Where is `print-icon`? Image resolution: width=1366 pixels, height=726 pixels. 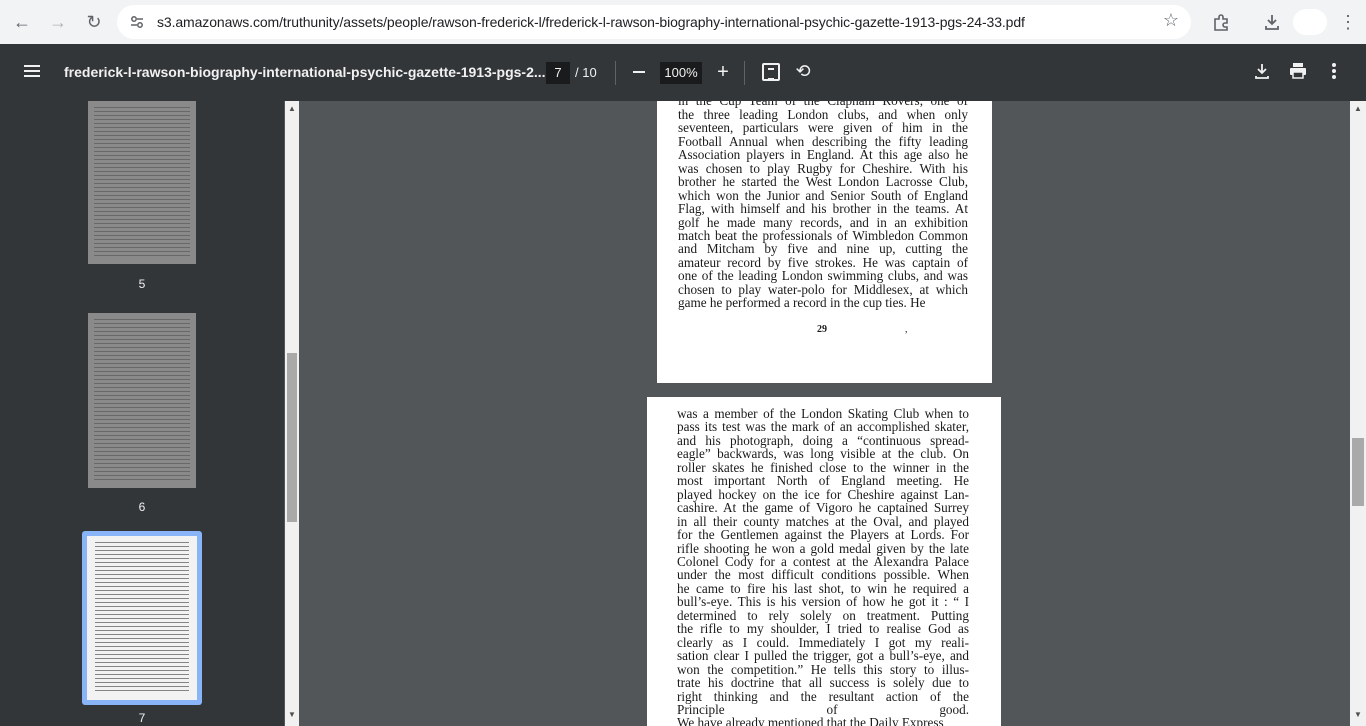
print-icon is located at coordinates (1298, 72).